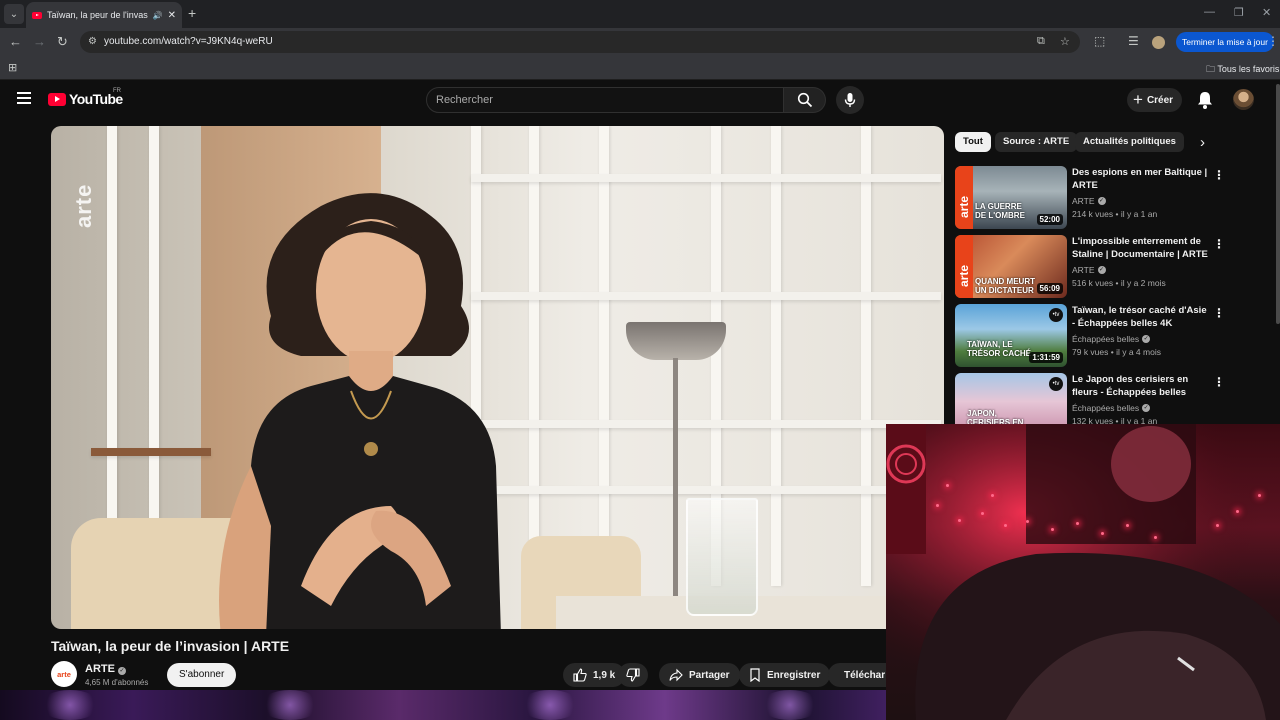  I want to click on arte-watermark: arte, so click(83, 205).